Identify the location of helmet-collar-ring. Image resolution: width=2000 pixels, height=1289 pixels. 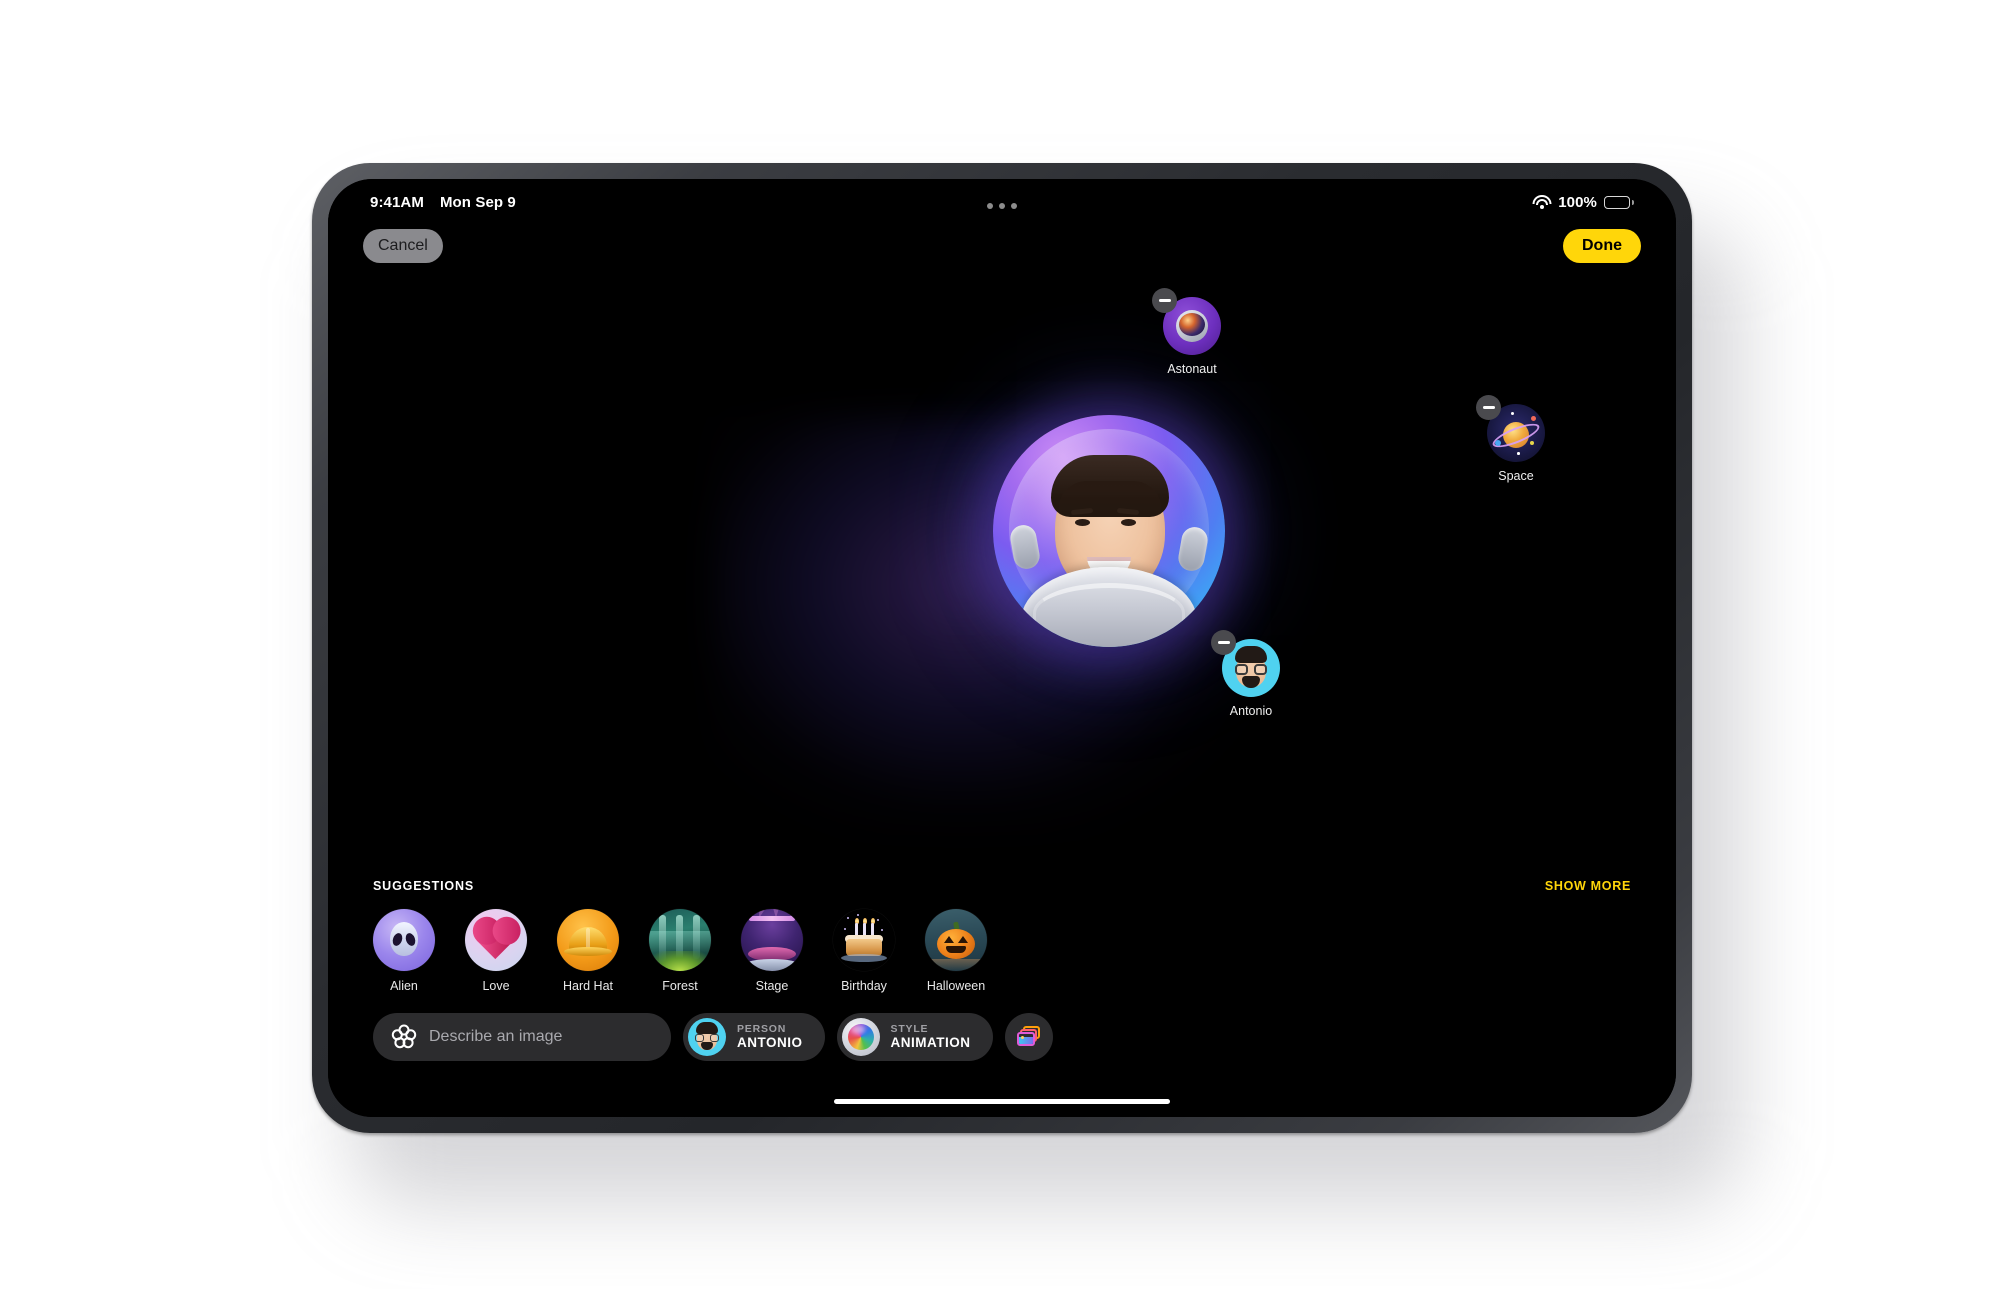
(1109, 613).